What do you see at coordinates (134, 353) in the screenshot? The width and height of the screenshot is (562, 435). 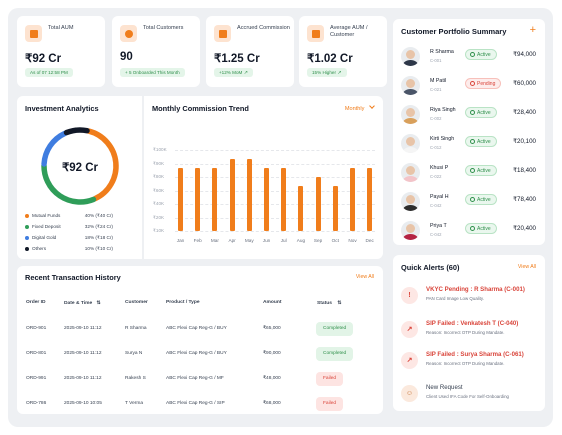 I see `customer-cell: Surya N` at bounding box center [134, 353].